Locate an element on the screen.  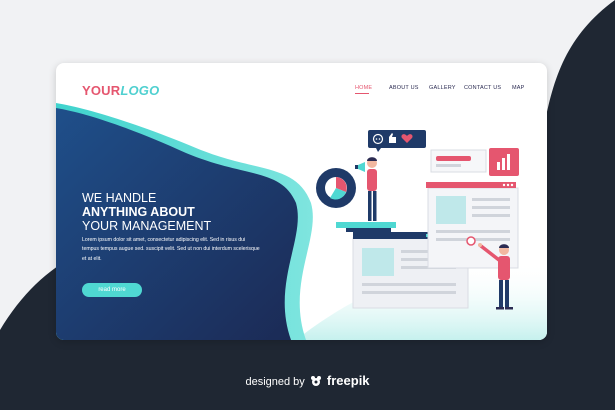
read-more-button: read more is located at coordinates (112, 290).